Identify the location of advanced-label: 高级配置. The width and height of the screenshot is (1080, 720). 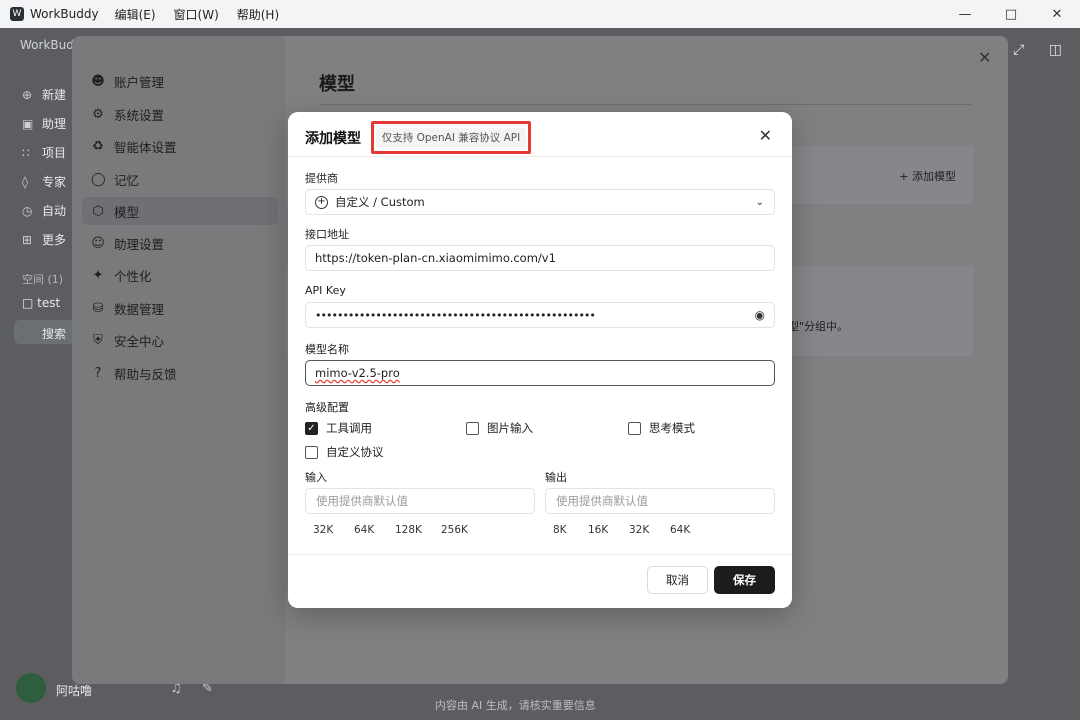
(327, 407).